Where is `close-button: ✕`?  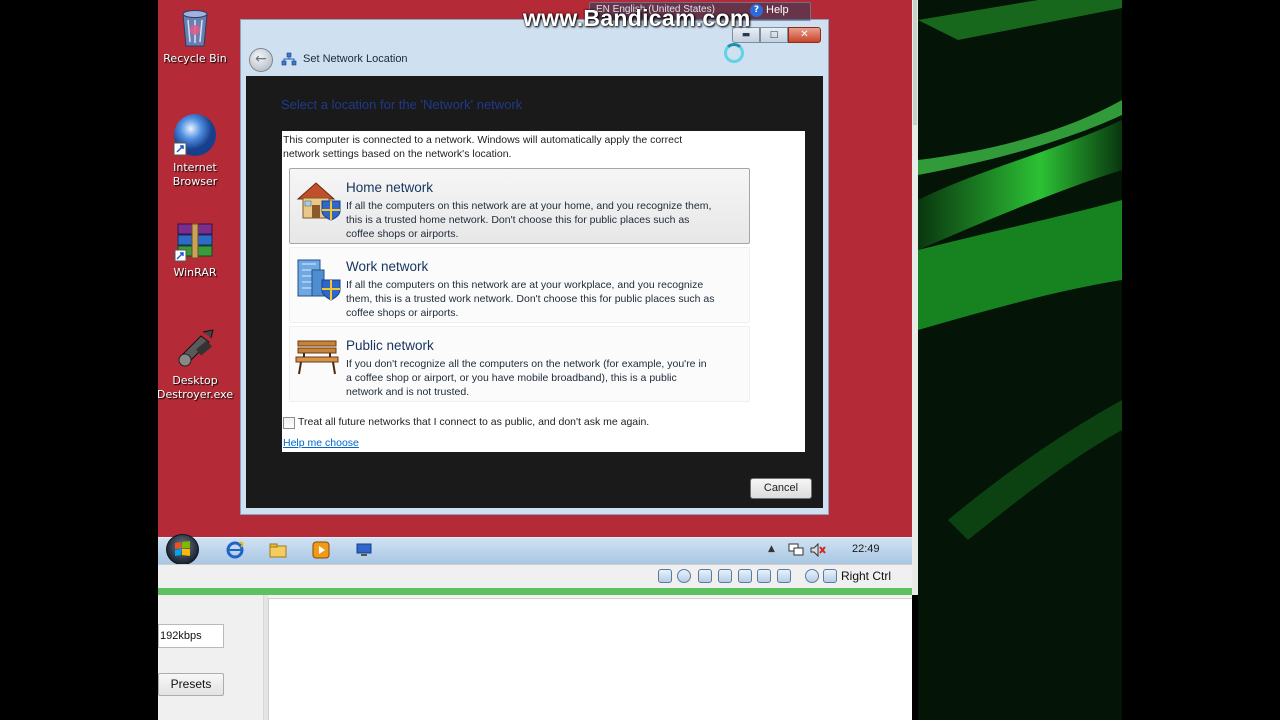
close-button: ✕ is located at coordinates (804, 35).